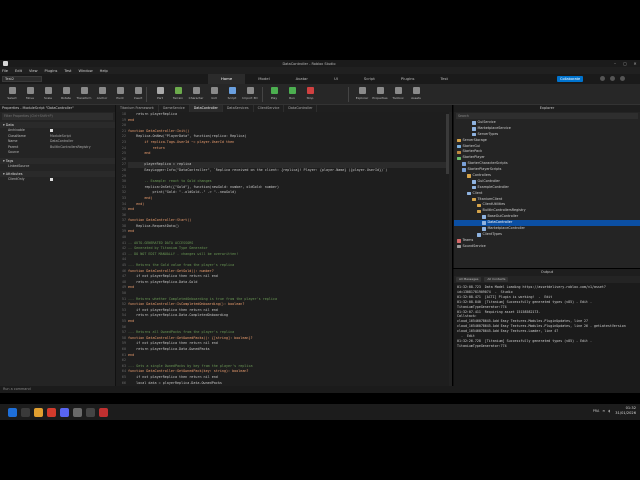  I want to click on ribbon-button-anchor: Anchor, so click(102, 95).